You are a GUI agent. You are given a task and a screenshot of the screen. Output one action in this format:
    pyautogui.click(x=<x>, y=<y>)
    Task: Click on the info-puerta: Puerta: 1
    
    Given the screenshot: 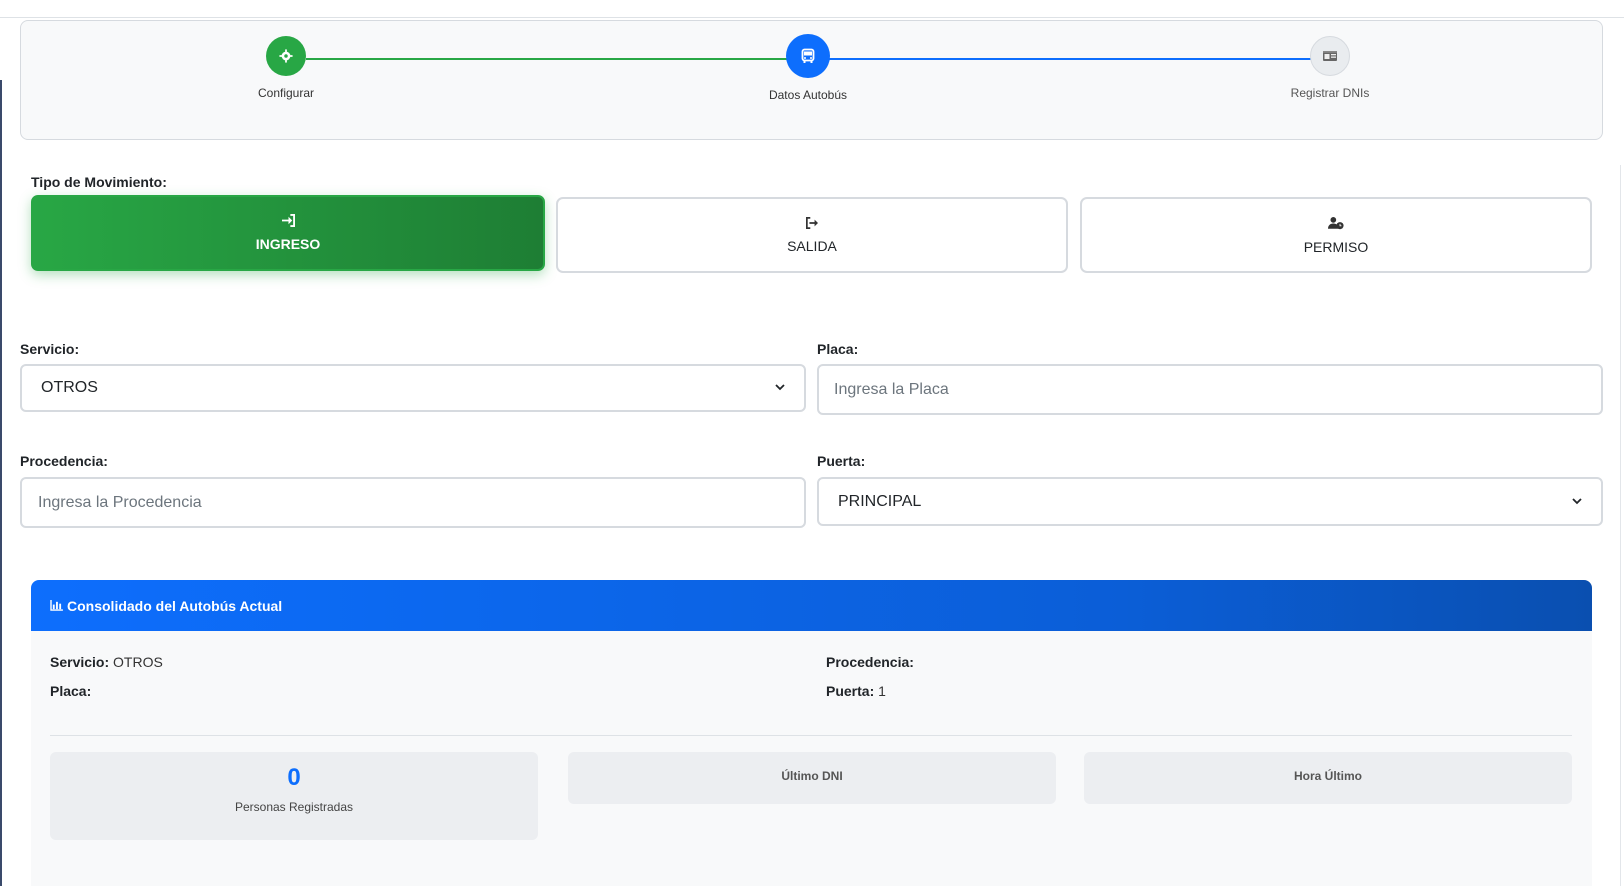 What is the action you would take?
    pyautogui.click(x=856, y=691)
    